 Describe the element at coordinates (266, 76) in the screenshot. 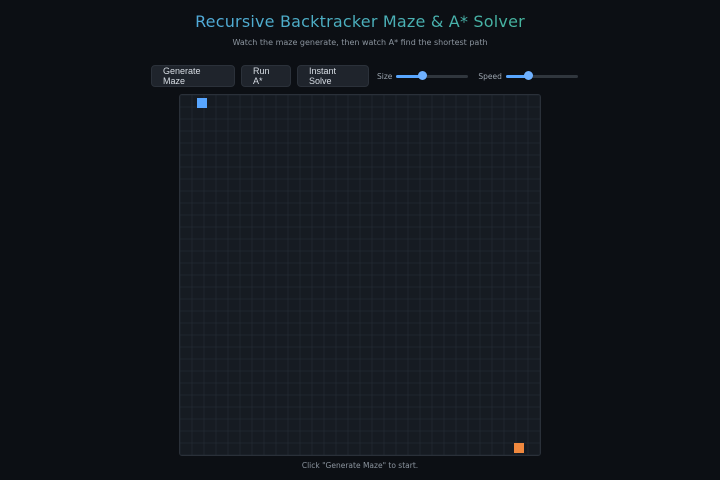

I see `run-astar-button: Run A*` at that location.